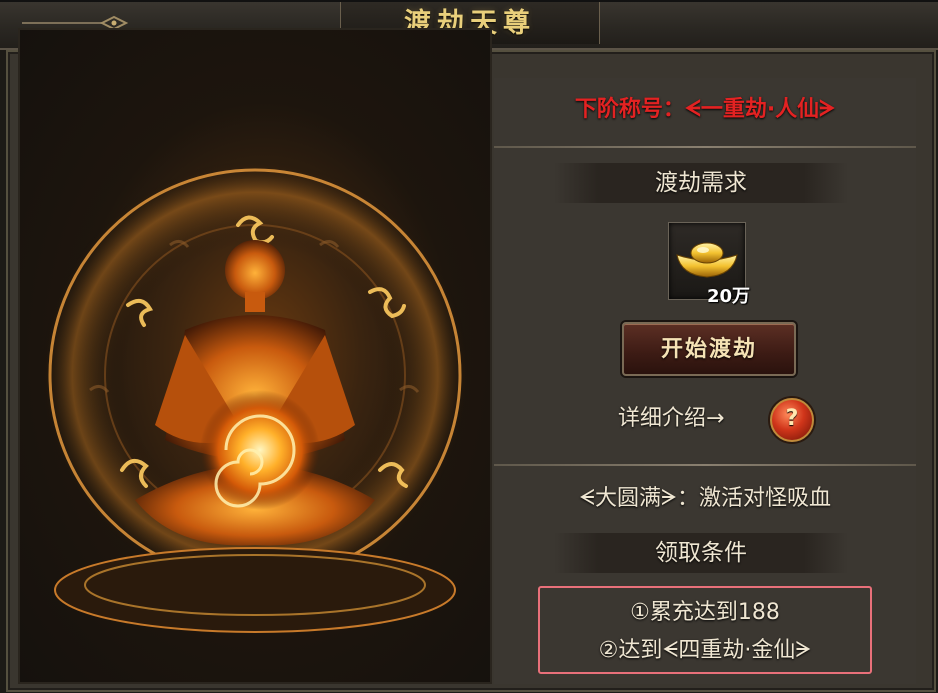 This screenshot has height=693, width=938. What do you see at coordinates (671, 419) in the screenshot?
I see `detail-intro-link: 详细介绍→` at bounding box center [671, 419].